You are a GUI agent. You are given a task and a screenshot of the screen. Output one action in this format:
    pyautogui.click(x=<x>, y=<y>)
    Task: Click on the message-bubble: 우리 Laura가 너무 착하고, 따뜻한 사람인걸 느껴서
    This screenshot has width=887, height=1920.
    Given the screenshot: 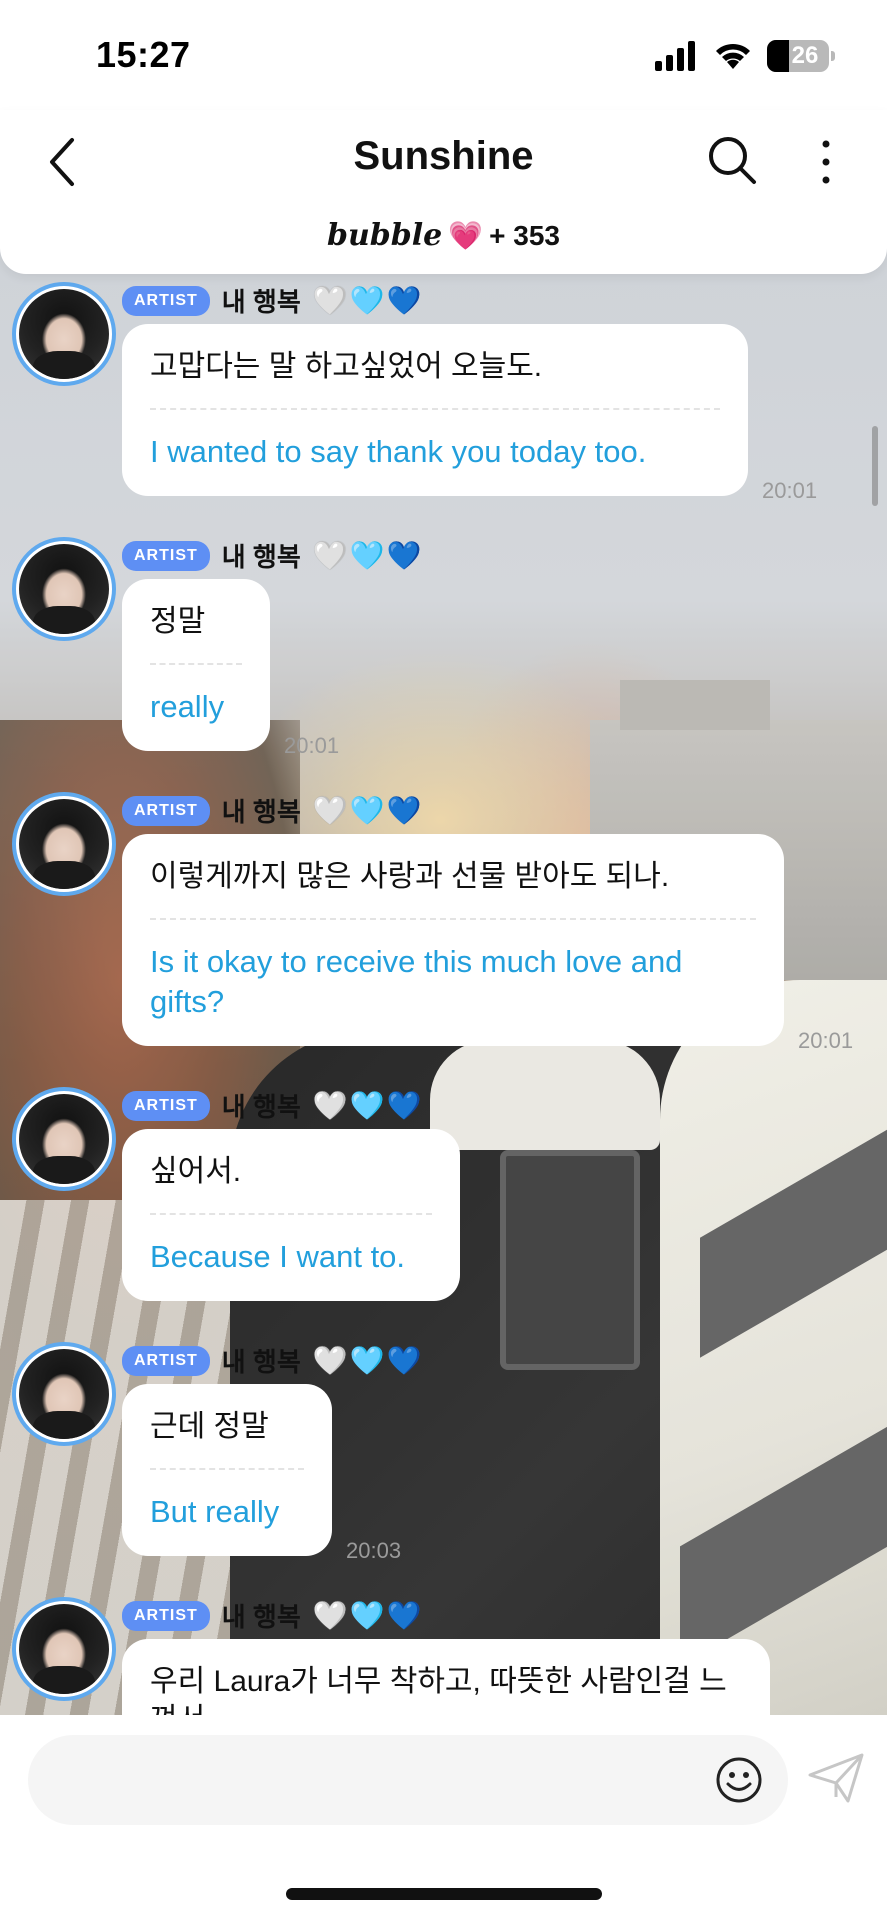 What is the action you would take?
    pyautogui.click(x=446, y=1677)
    